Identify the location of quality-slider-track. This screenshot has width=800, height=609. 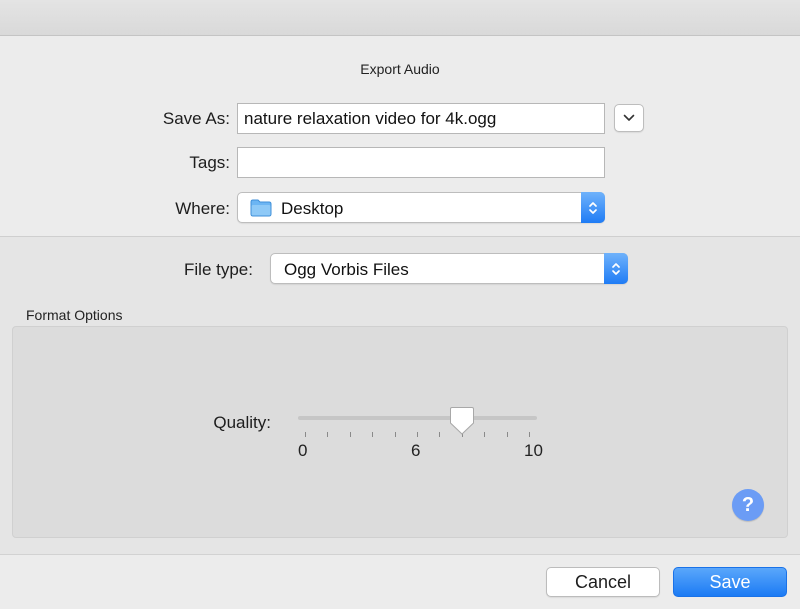
(417, 418).